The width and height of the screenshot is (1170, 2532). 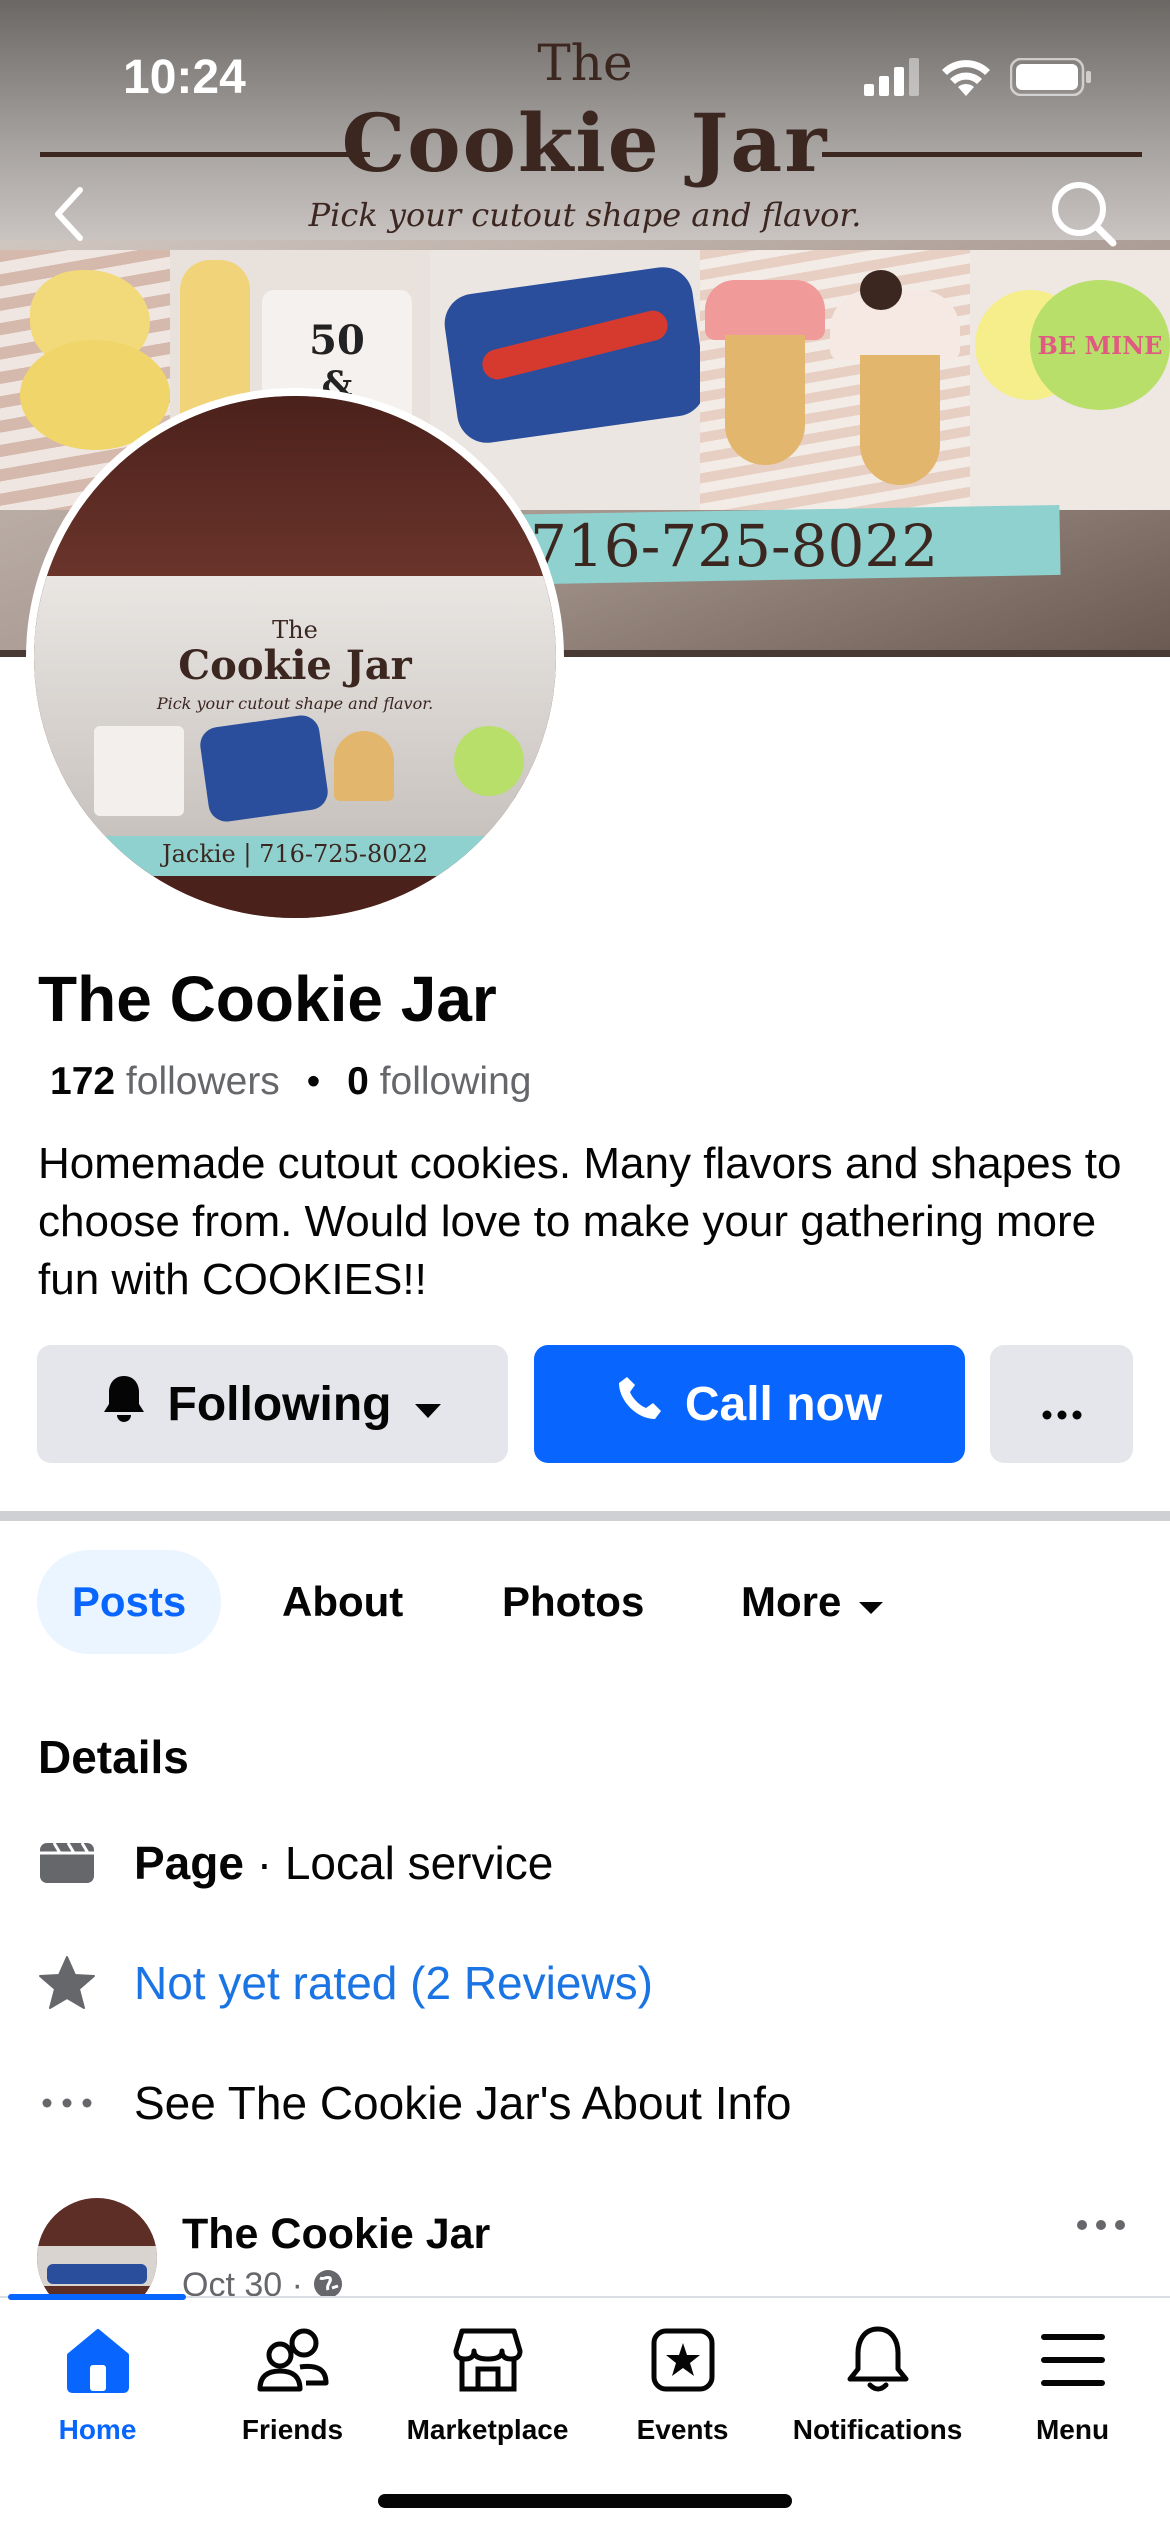 What do you see at coordinates (393, 1983) in the screenshot?
I see `rating-link: Not yet rated (2 Reviews)` at bounding box center [393, 1983].